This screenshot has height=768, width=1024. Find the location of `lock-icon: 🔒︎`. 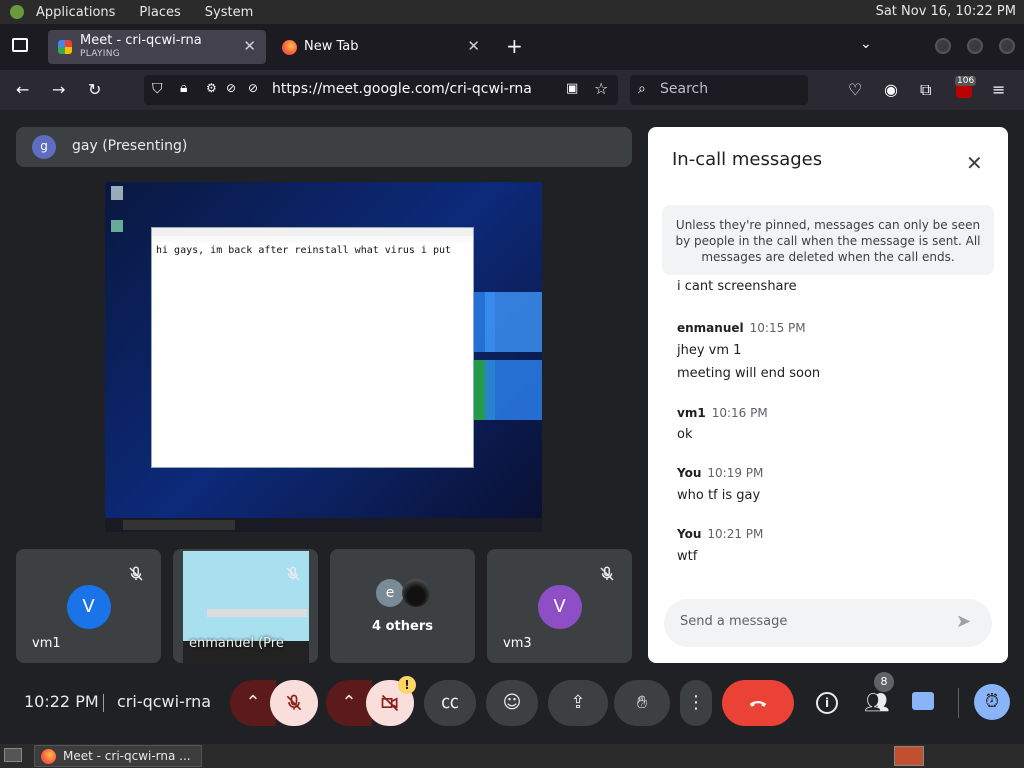

lock-icon: 🔒︎ is located at coordinates (183, 88).